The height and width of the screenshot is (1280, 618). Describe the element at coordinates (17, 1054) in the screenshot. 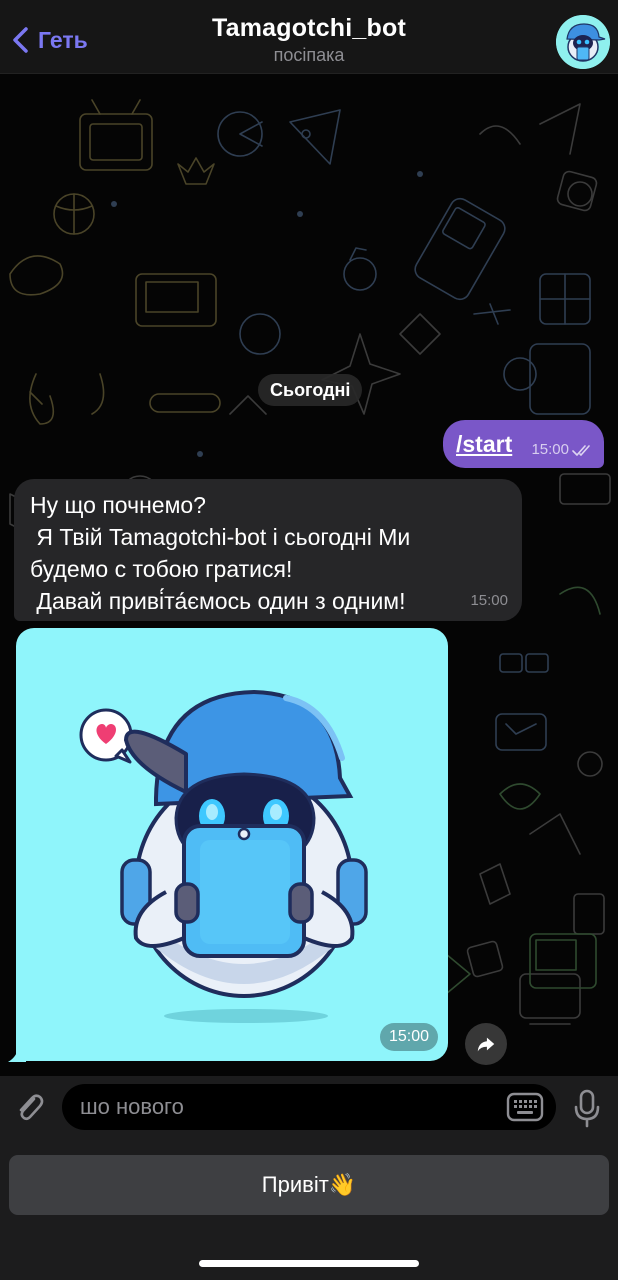

I see `bubble-tail` at that location.